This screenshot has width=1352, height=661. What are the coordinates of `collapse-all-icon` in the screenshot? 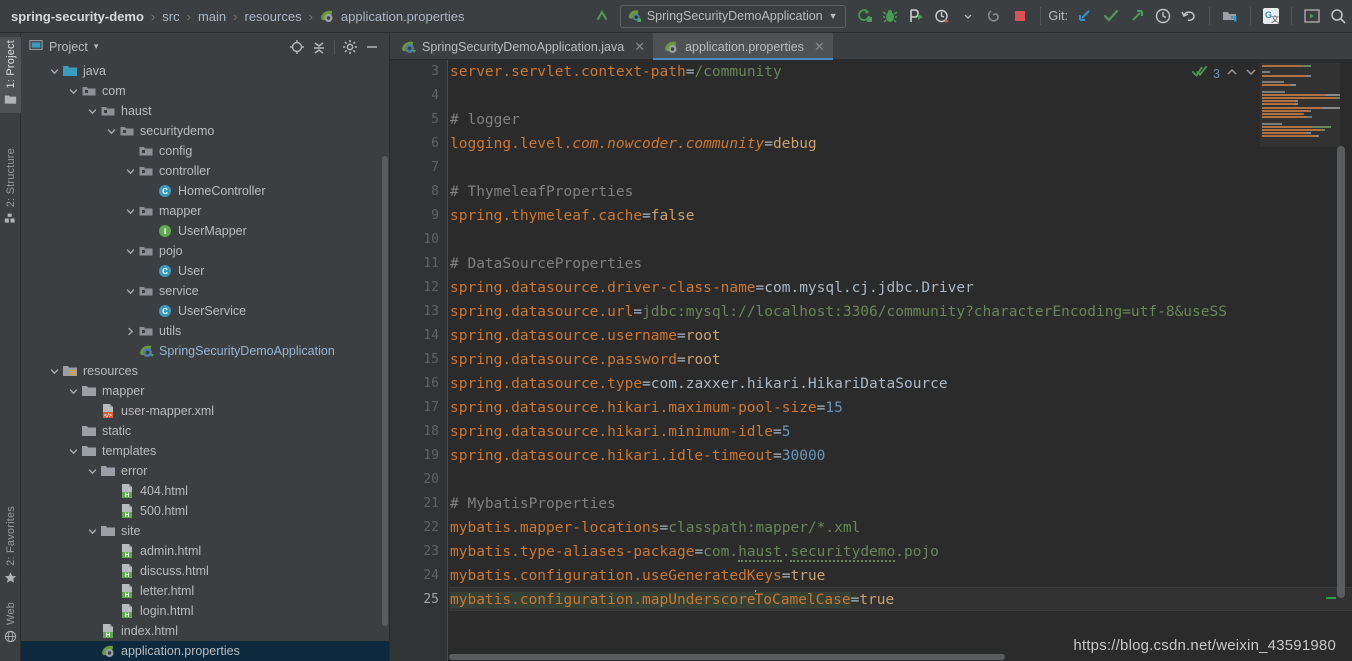 It's located at (319, 47).